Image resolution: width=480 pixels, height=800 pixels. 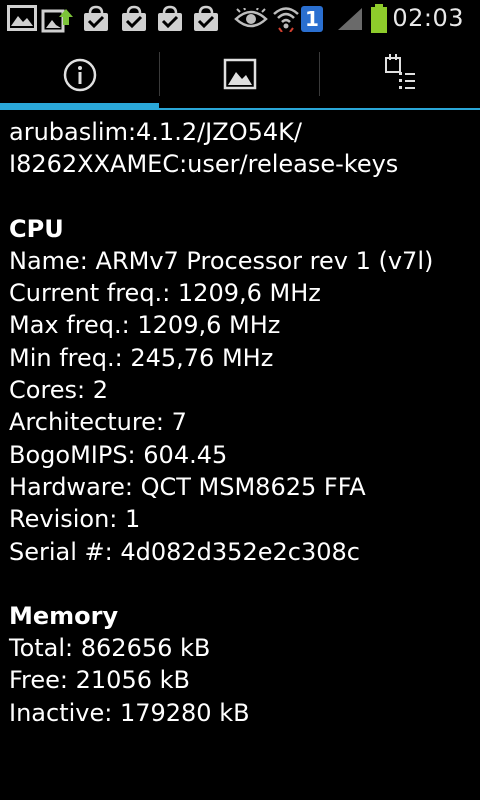 I want to click on memory-free: Free: 21056 kB, so click(x=99, y=680).